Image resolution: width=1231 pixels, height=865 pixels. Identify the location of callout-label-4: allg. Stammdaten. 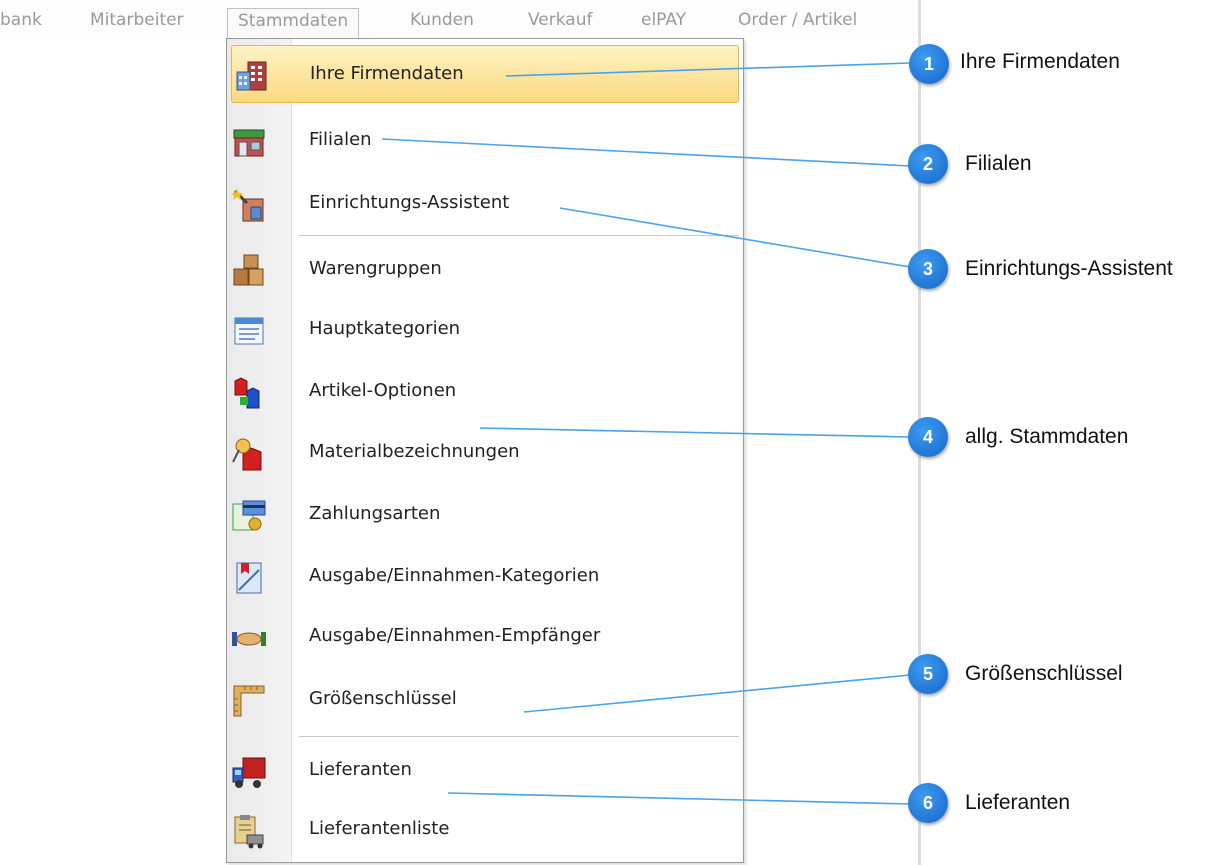
(1047, 436).